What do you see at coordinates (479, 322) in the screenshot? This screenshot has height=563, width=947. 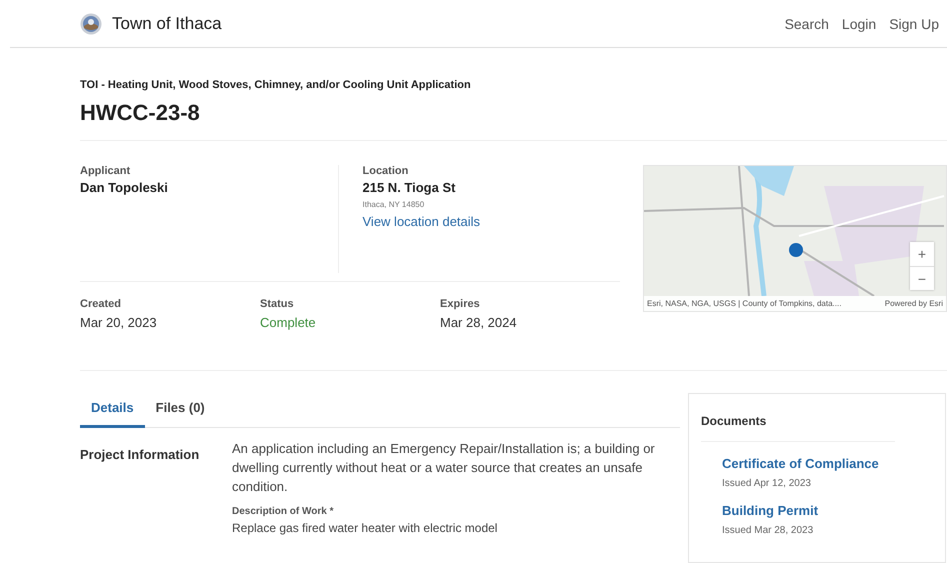 I see `date-value: Mar 28, 2024` at bounding box center [479, 322].